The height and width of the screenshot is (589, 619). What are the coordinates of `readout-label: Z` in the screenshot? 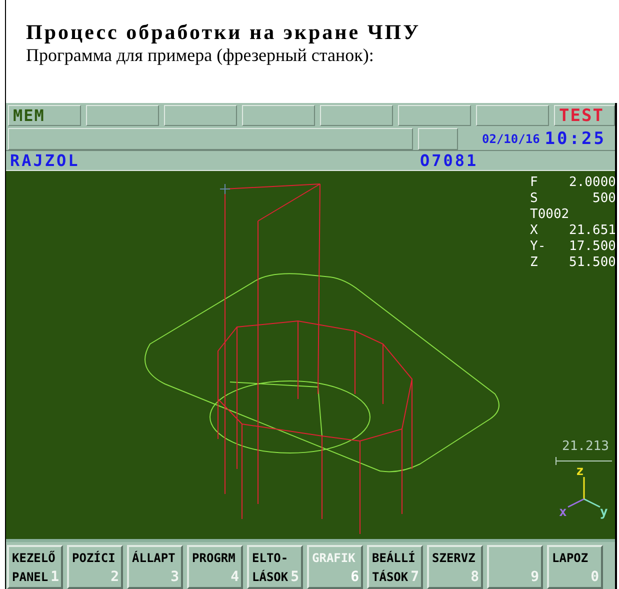 It's located at (534, 263).